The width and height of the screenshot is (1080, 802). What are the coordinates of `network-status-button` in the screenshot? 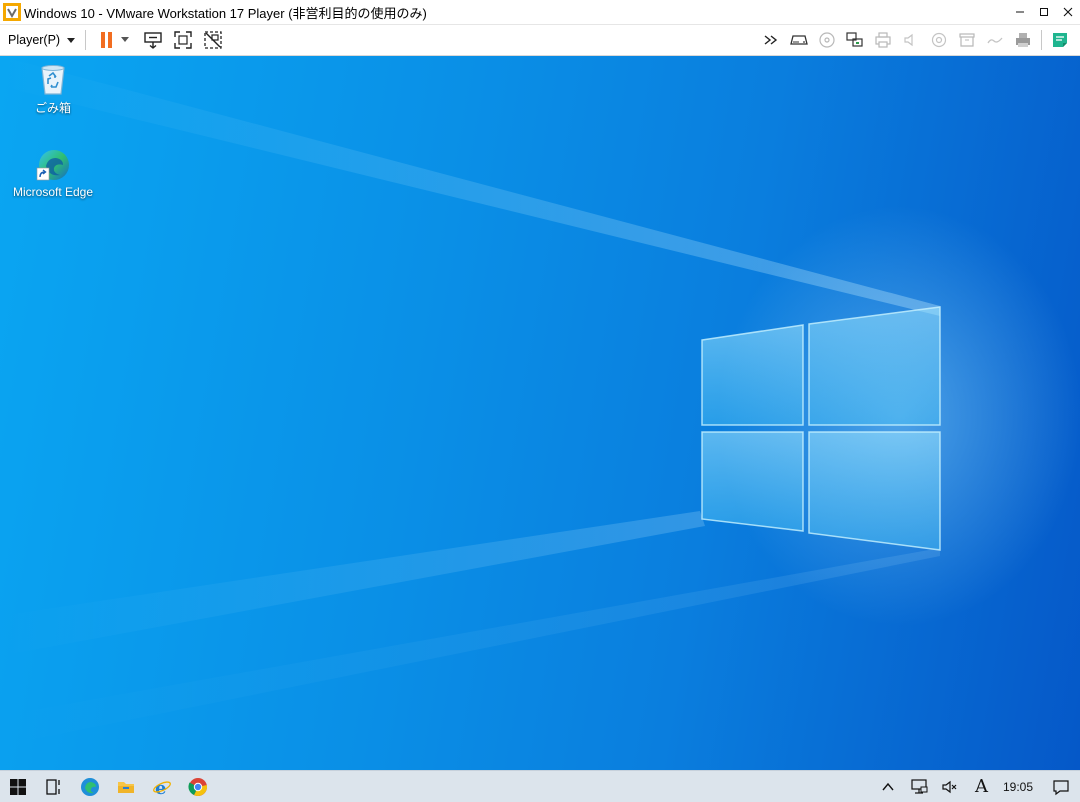 It's located at (919, 786).